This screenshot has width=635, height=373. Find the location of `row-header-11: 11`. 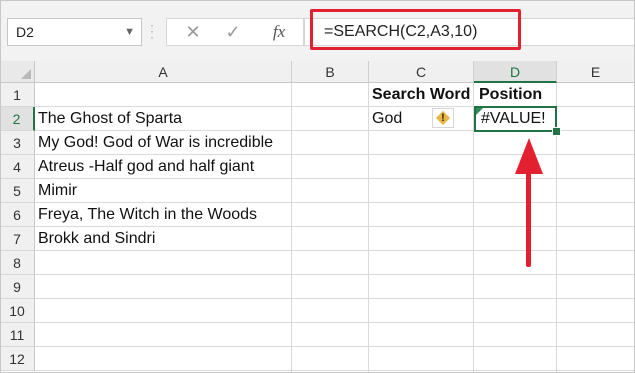

row-header-11: 11 is located at coordinates (17, 335).